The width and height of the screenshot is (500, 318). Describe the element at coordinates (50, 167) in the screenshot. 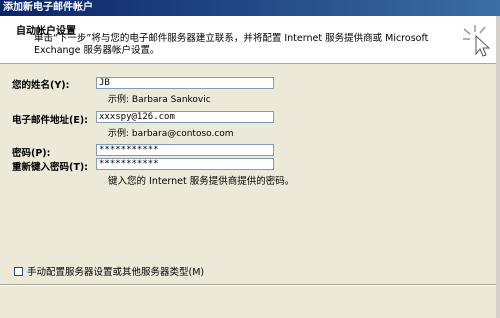

I see `retype-password-label: 重新键入密码(T):` at that location.